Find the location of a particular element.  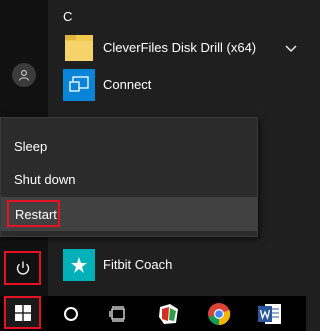

windows-logo-icon is located at coordinates (22, 312).